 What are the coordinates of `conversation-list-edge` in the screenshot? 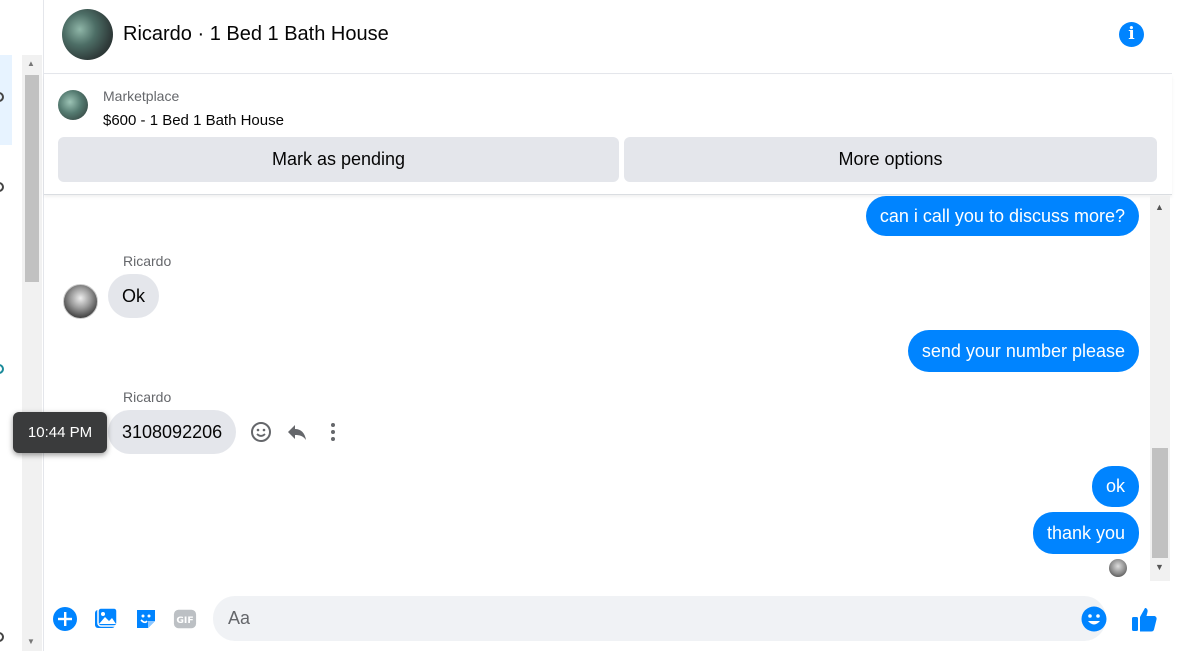 It's located at (11, 325).